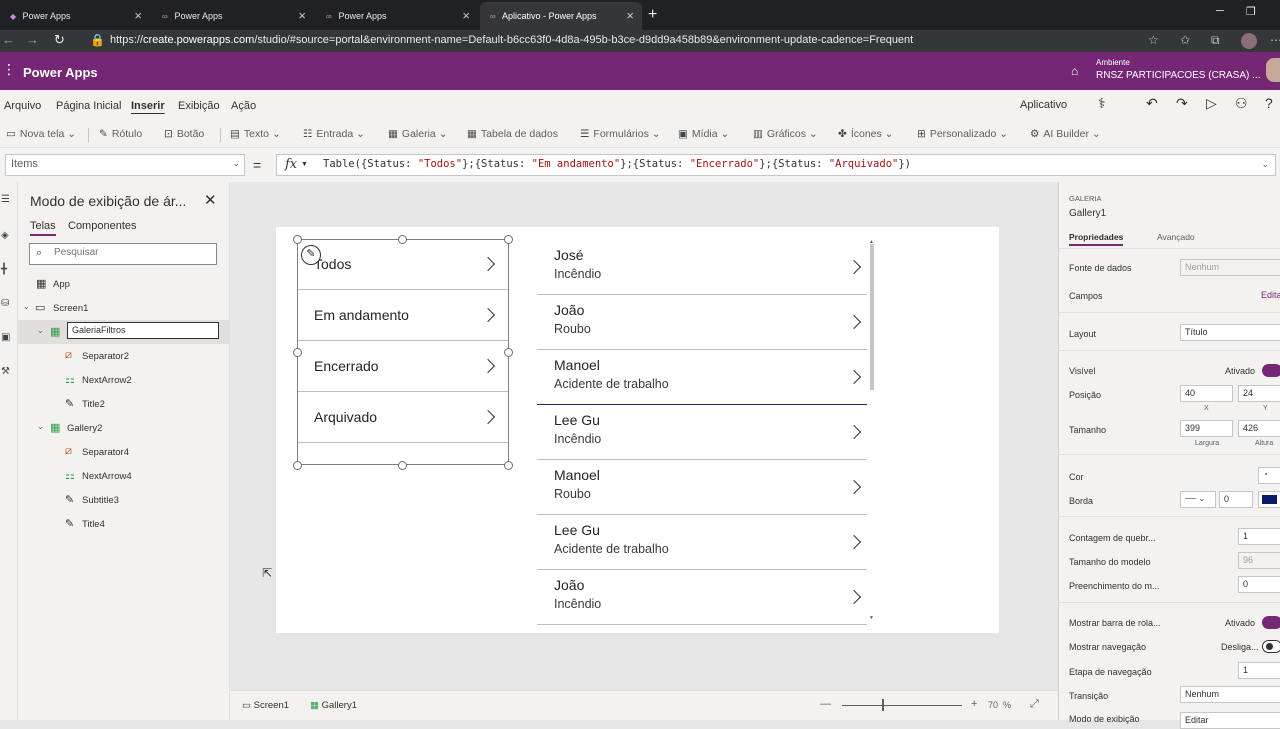 The image size is (1280, 729). I want to click on browser-tab-2: ∞ Power Apps ×, so click(233, 16).